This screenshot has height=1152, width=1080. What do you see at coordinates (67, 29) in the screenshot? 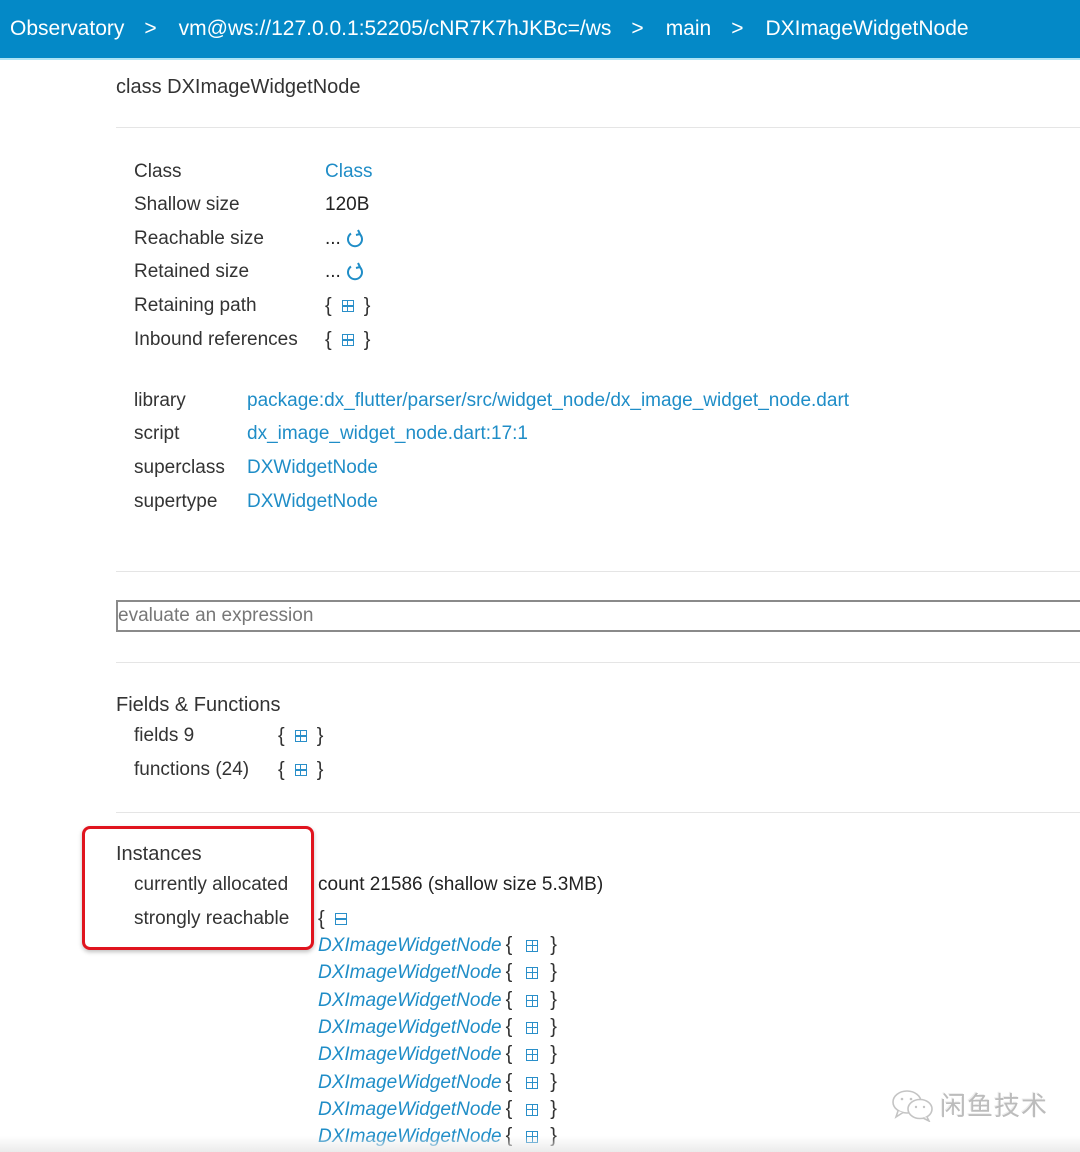
I see `breadcrumb-observatory: Observatory` at bounding box center [67, 29].